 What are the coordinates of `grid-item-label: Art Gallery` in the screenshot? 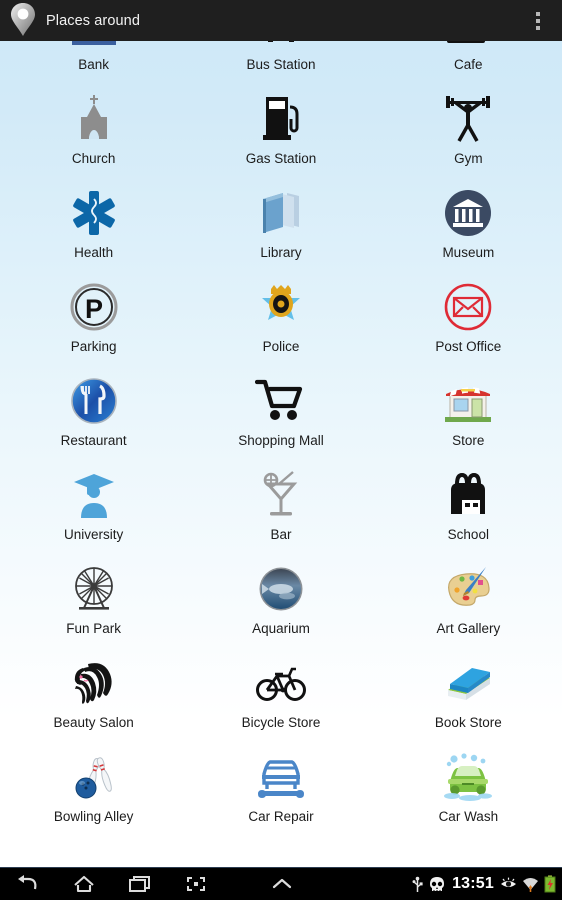 It's located at (468, 628).